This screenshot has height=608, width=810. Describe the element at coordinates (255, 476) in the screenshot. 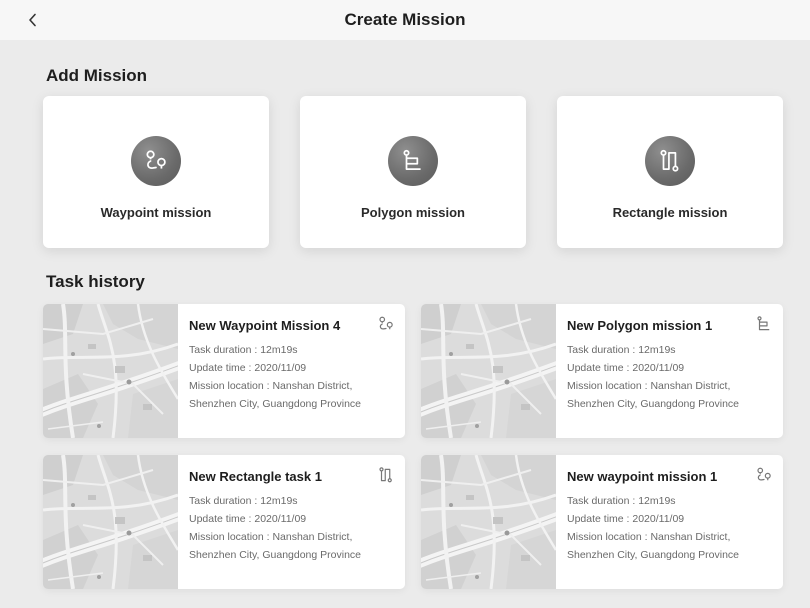

I see `task-name: New Rectangle task 1` at that location.